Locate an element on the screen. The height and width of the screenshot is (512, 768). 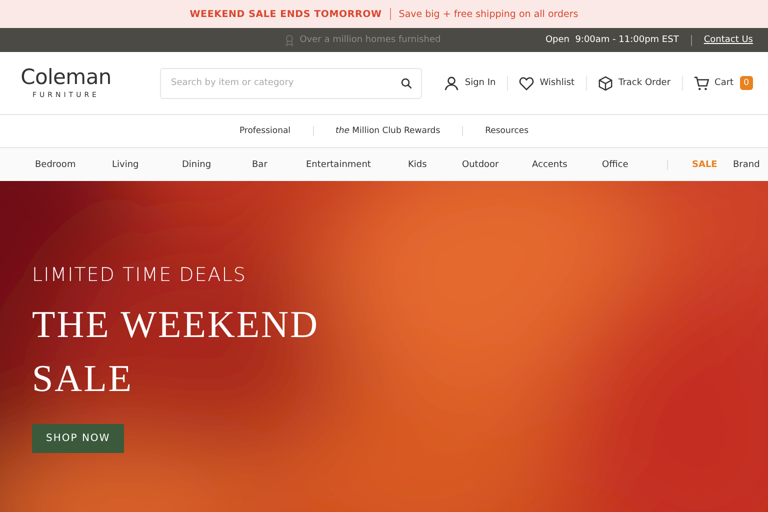
user-icon is located at coordinates (451, 83).